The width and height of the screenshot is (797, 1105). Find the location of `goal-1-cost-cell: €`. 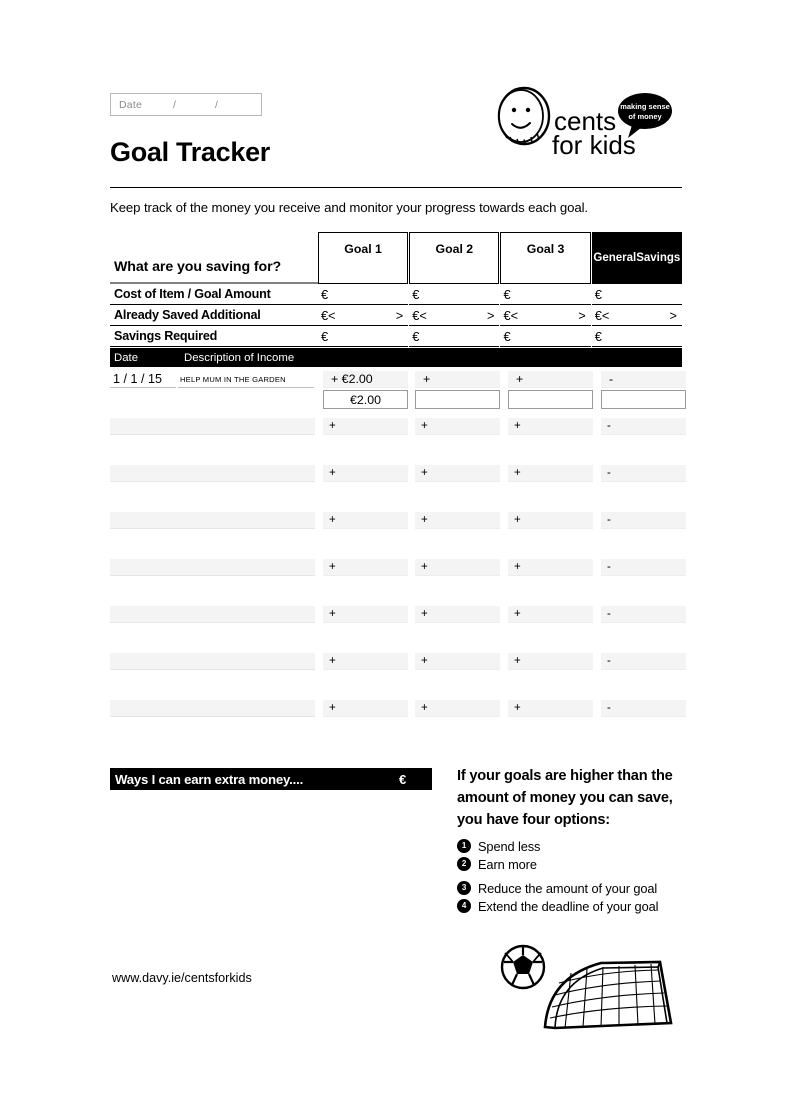

goal-1-cost-cell: € is located at coordinates (363, 294).